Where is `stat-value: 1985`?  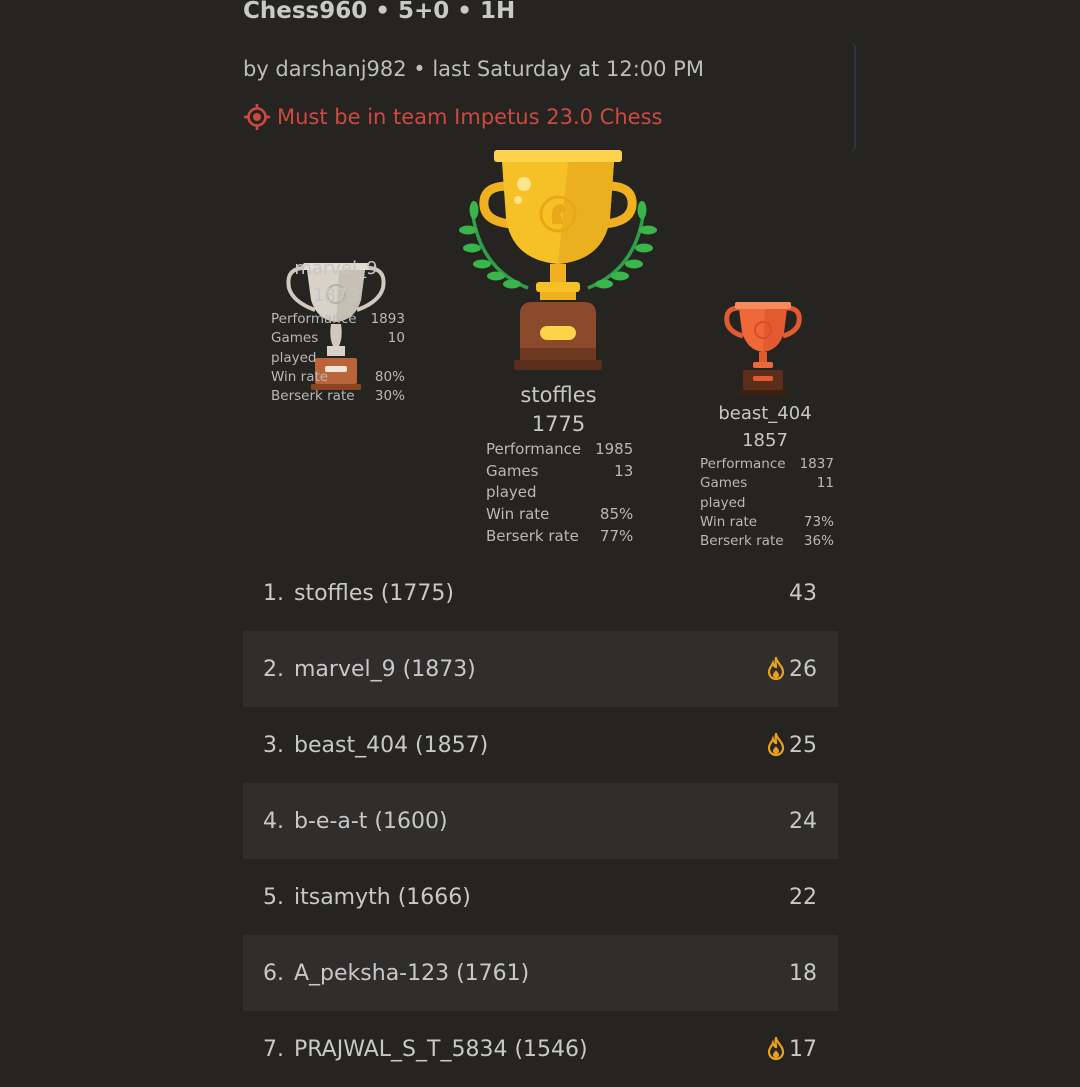
stat-value: 1985 is located at coordinates (614, 449).